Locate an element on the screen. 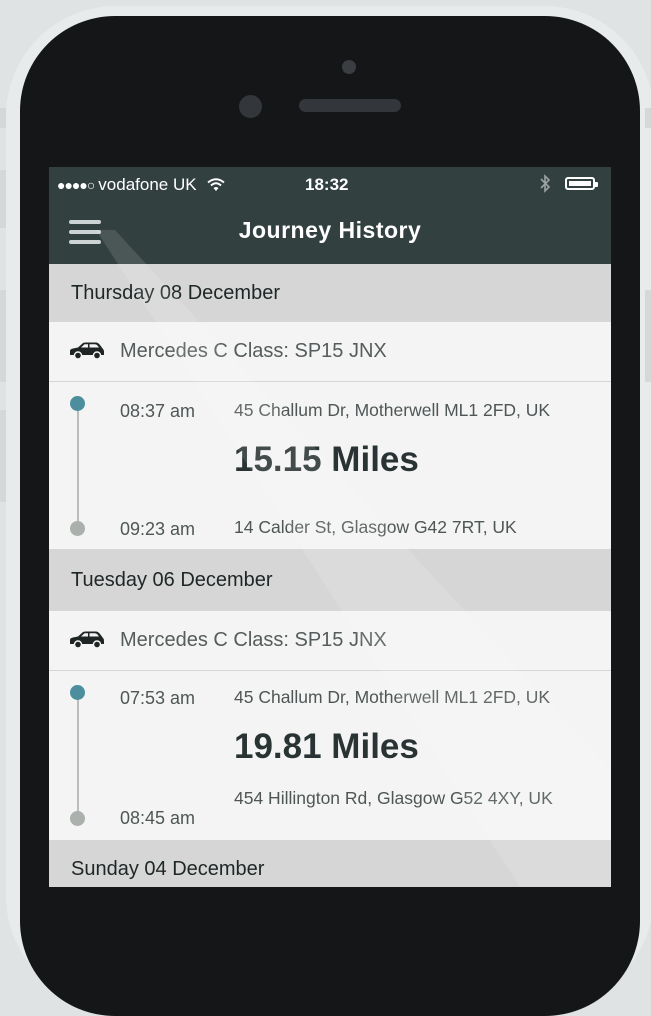 The height and width of the screenshot is (1016, 651). signal-strength: ●●●●○ is located at coordinates (76, 185).